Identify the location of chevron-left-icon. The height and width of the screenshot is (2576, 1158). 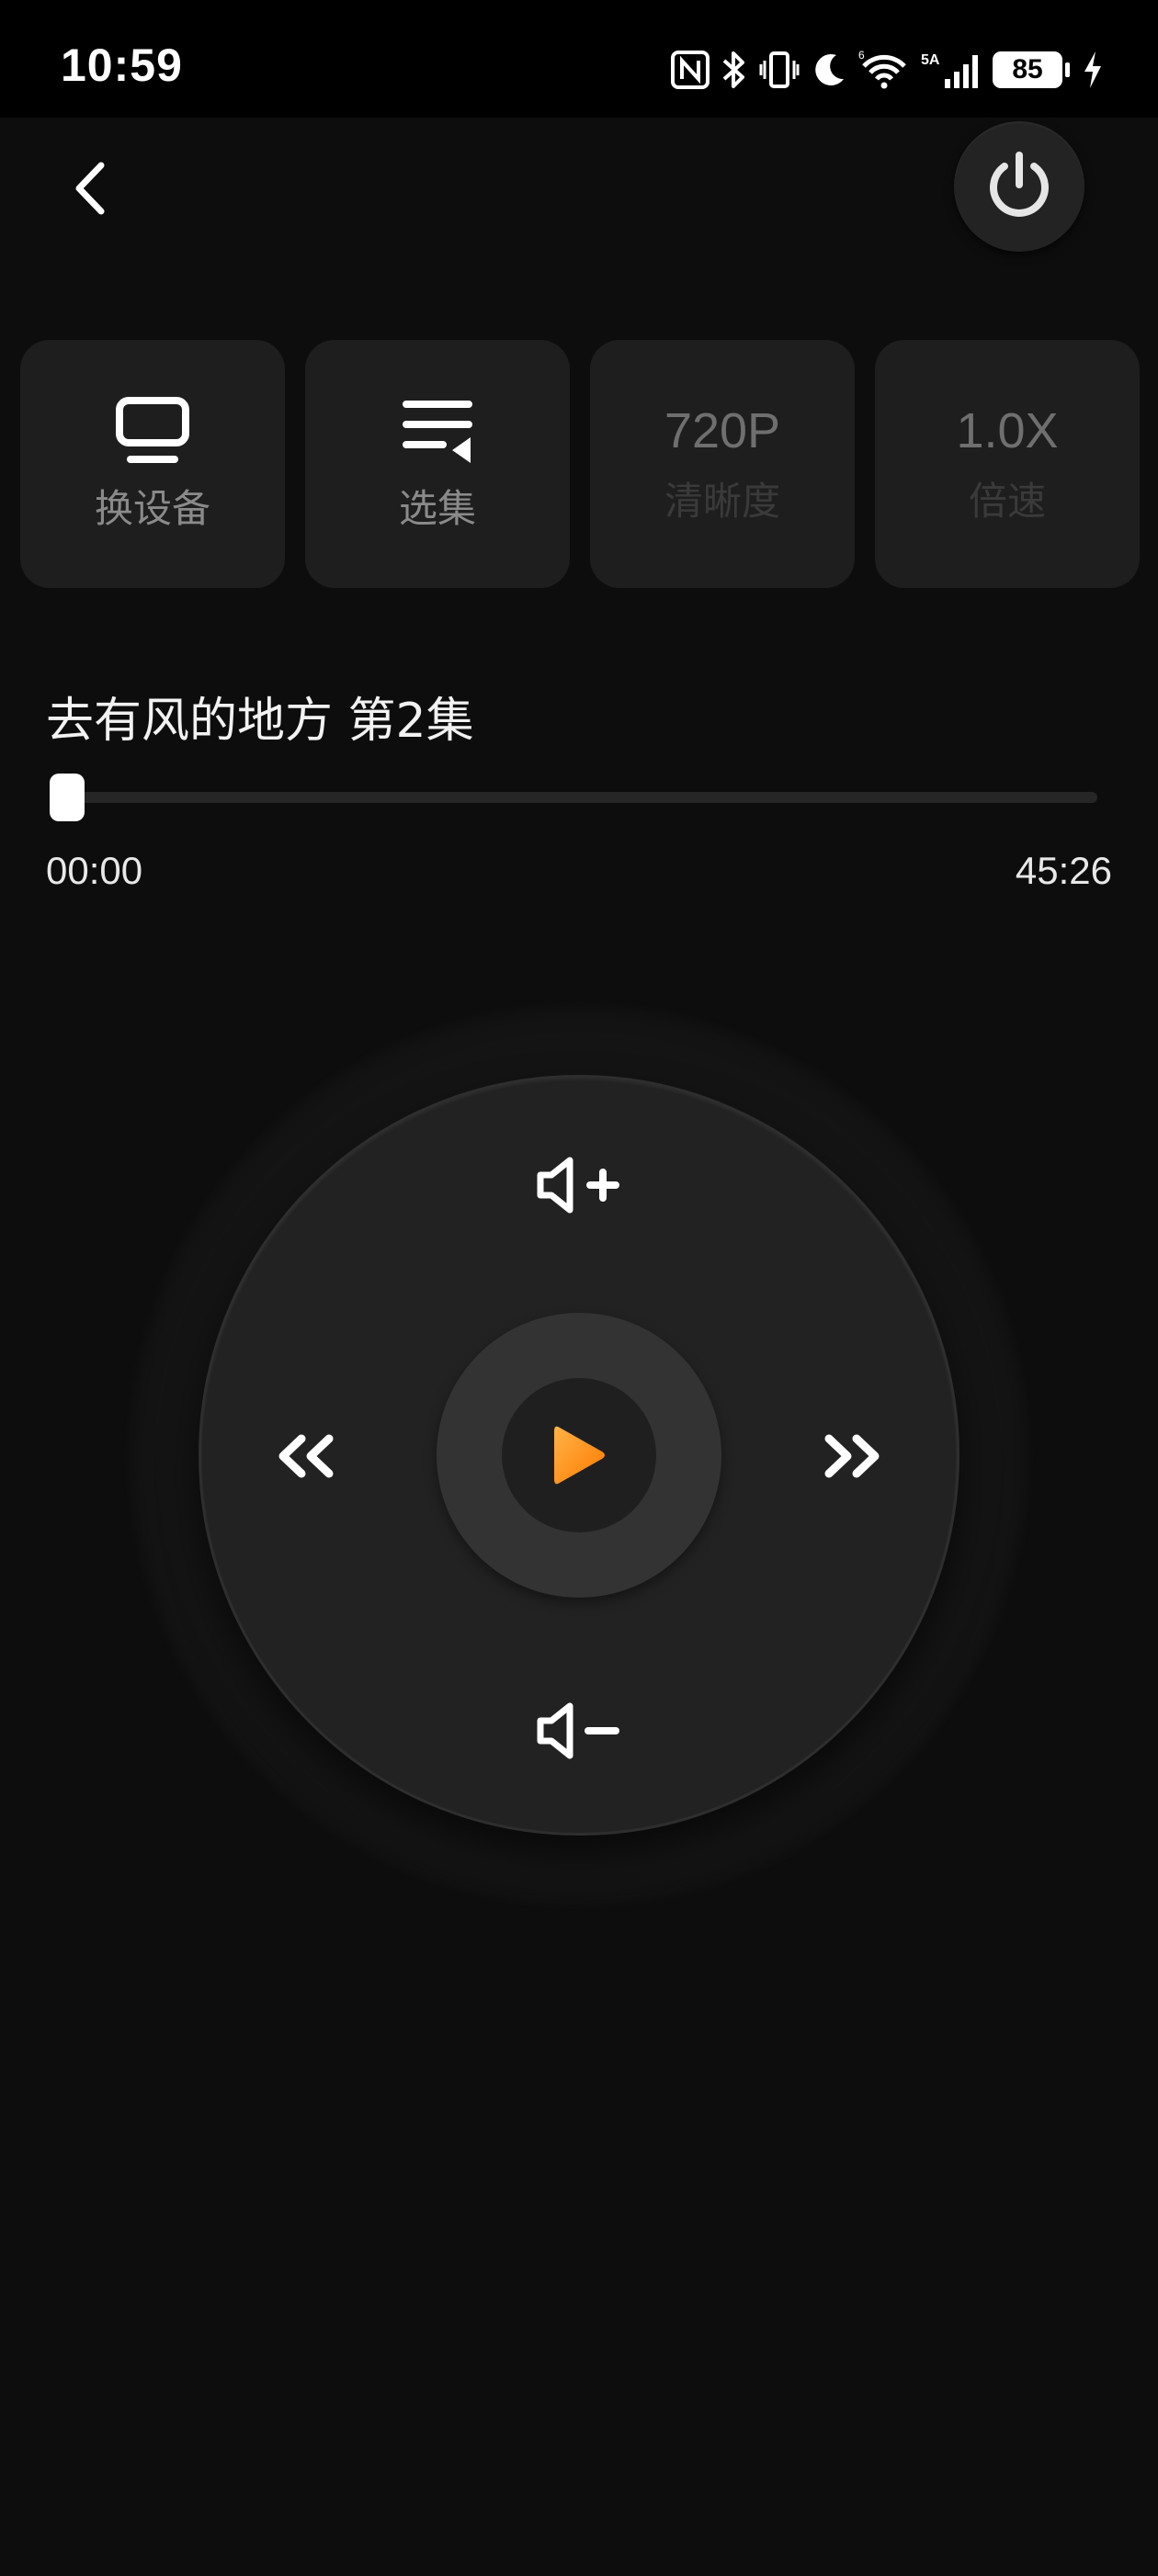
(90, 188).